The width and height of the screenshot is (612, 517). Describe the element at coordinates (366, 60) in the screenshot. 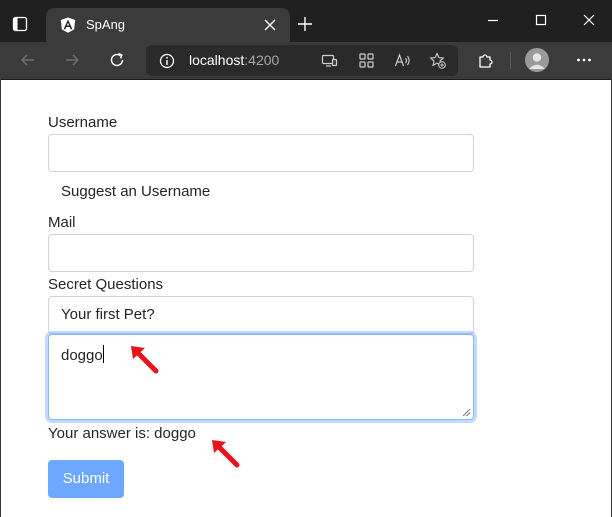

I see `apps-icon` at that location.